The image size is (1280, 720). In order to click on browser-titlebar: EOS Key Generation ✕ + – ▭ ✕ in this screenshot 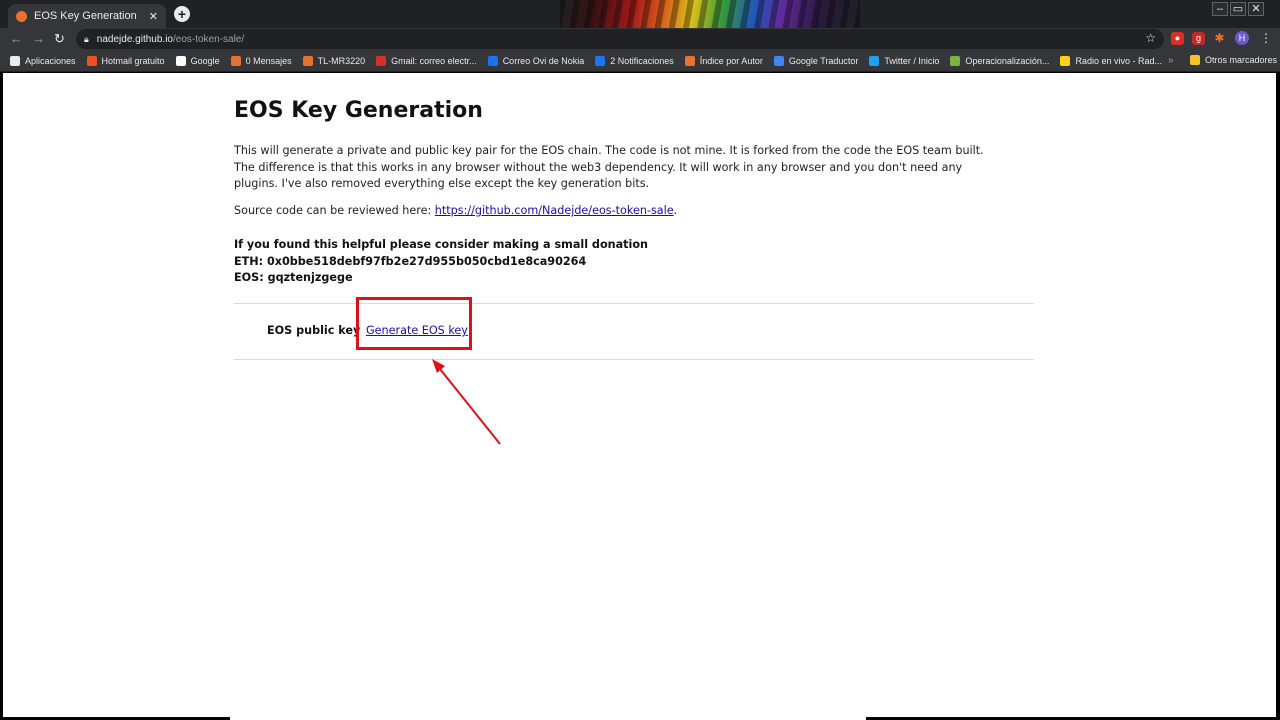, I will do `click(640, 14)`.